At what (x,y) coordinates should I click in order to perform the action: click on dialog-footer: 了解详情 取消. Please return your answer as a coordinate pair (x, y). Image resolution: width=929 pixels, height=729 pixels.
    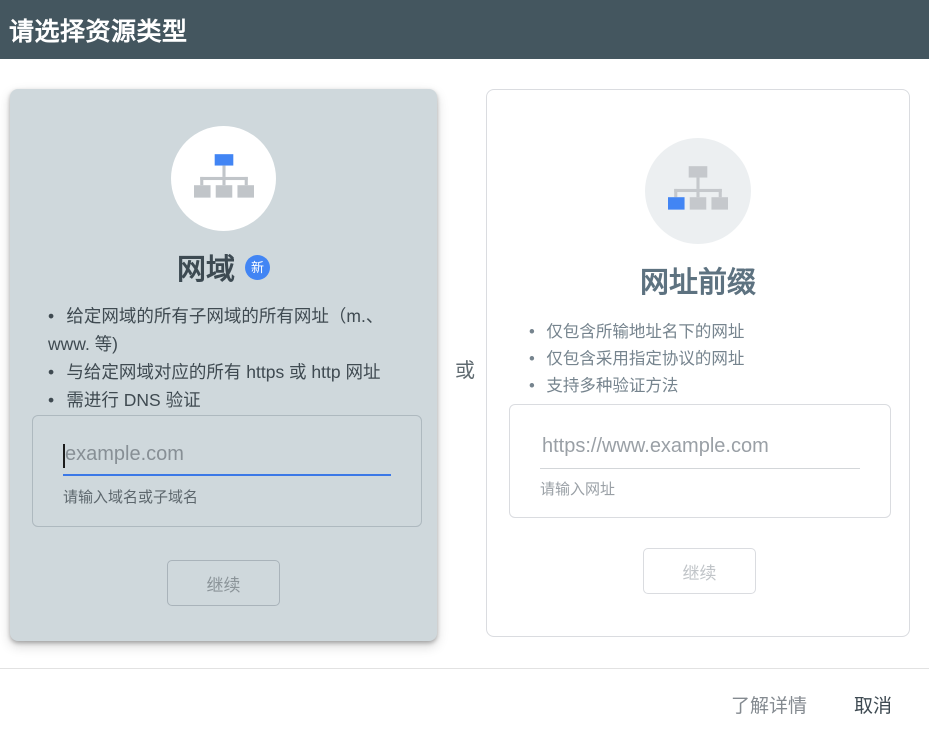
    Looking at the image, I should click on (811, 704).